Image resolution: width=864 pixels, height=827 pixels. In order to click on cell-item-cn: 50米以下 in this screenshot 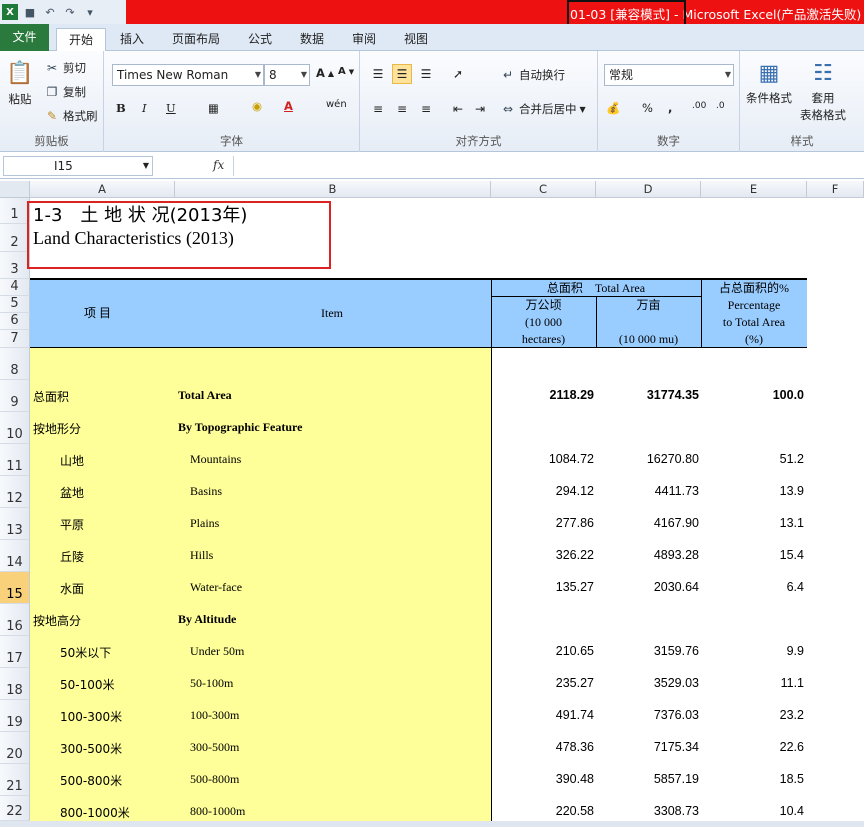, I will do `click(85, 652)`.